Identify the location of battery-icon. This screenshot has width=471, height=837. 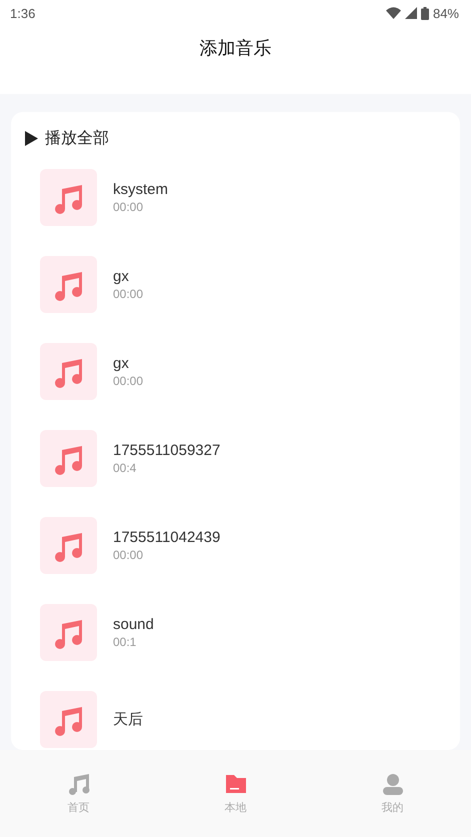
(424, 13).